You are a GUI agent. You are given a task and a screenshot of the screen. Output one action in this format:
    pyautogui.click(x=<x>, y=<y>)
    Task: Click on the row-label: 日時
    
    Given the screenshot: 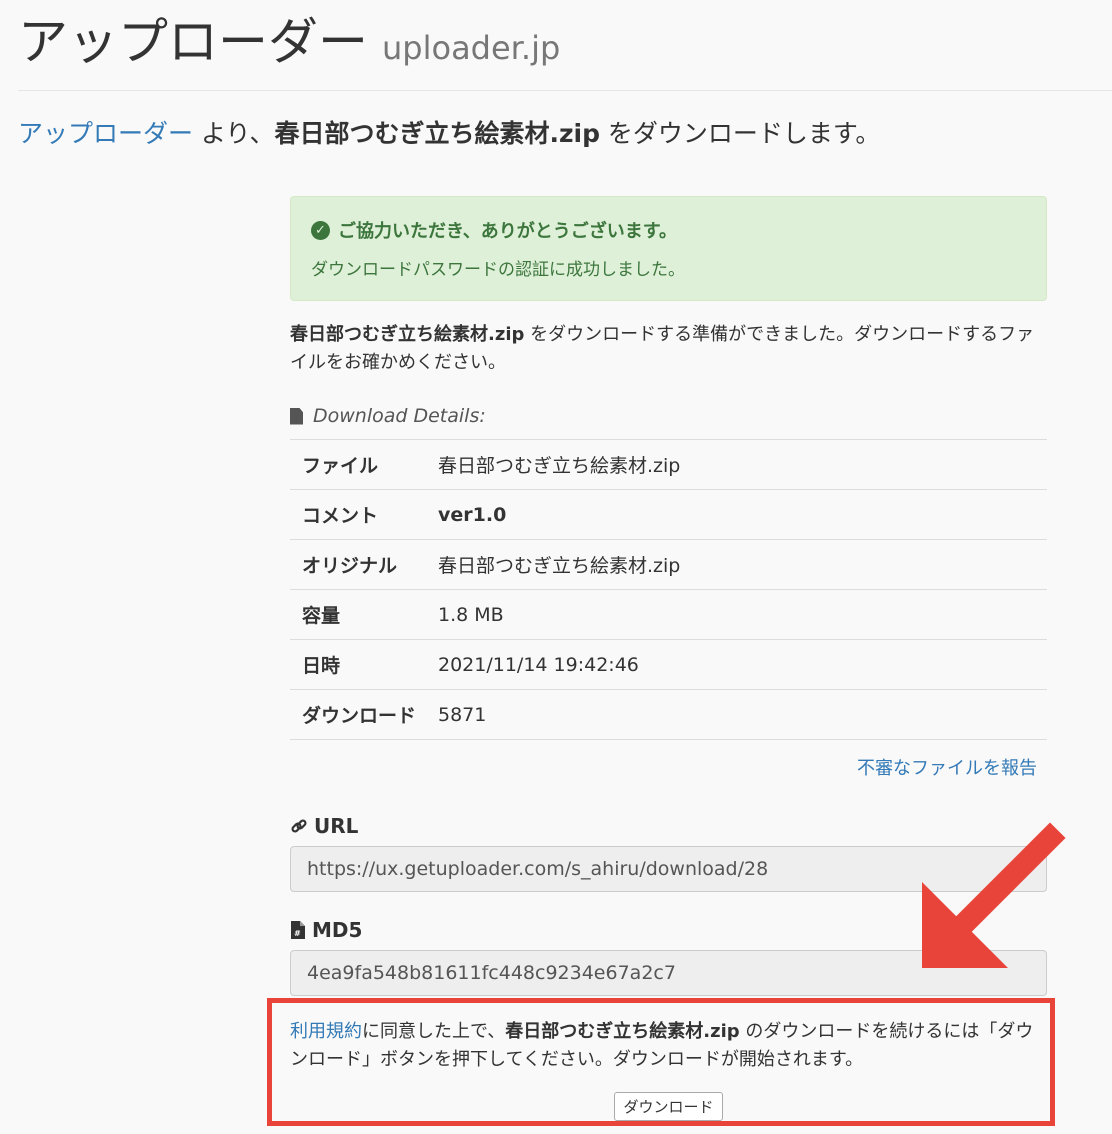 What is the action you would take?
    pyautogui.click(x=358, y=664)
    